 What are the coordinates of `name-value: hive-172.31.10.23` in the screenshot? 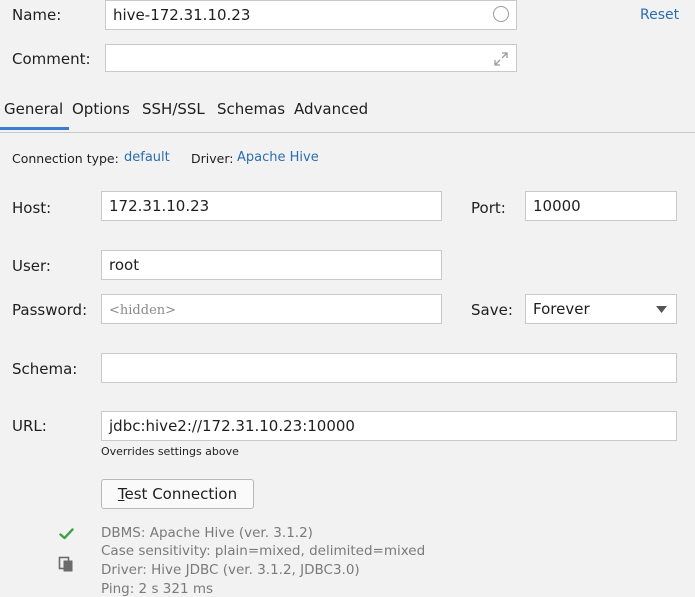 It's located at (182, 15).